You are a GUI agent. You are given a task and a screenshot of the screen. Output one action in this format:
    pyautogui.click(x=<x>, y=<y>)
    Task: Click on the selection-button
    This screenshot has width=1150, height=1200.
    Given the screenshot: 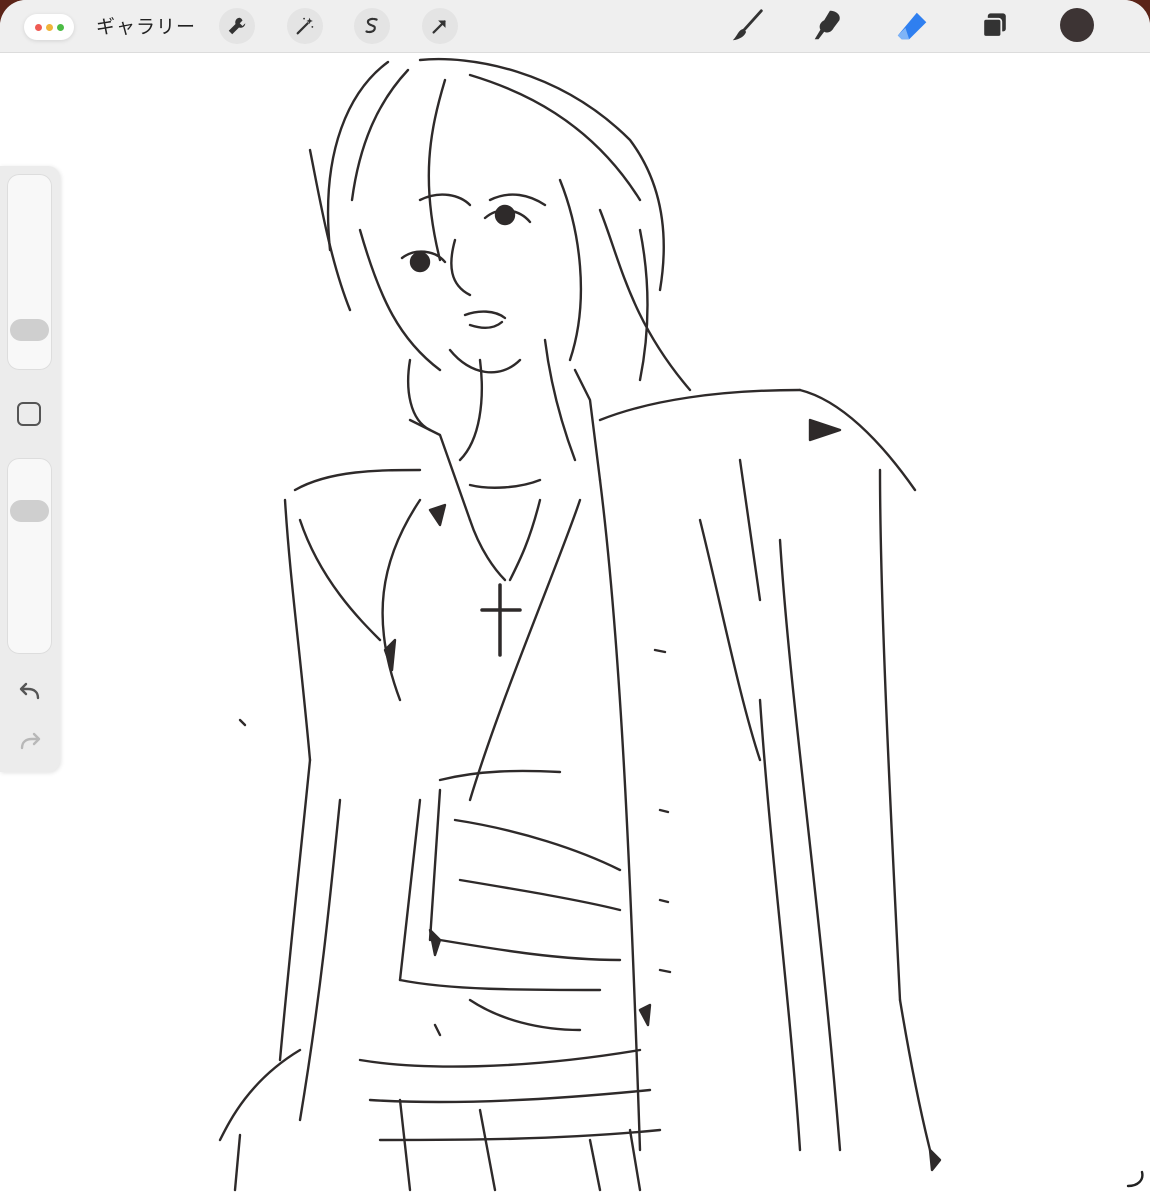 What is the action you would take?
    pyautogui.click(x=372, y=26)
    